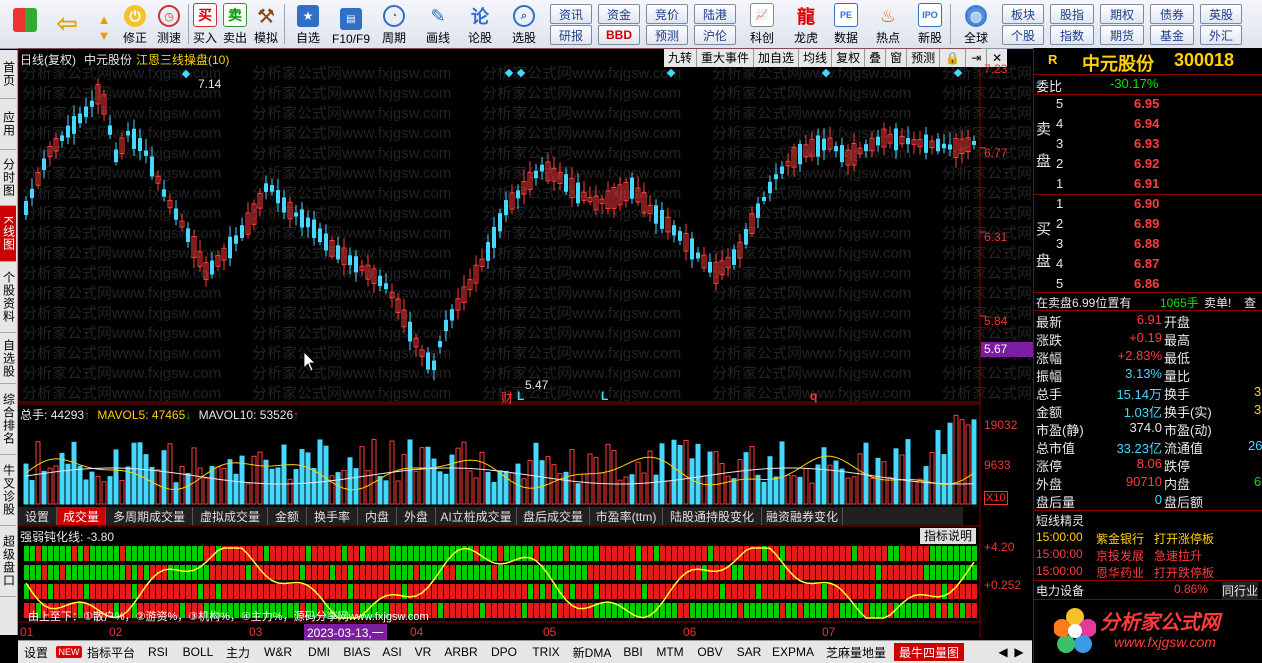  Describe the element at coordinates (111, 652) in the screenshot. I see `bottom-tab-indicator-platform: 指标平台` at that location.